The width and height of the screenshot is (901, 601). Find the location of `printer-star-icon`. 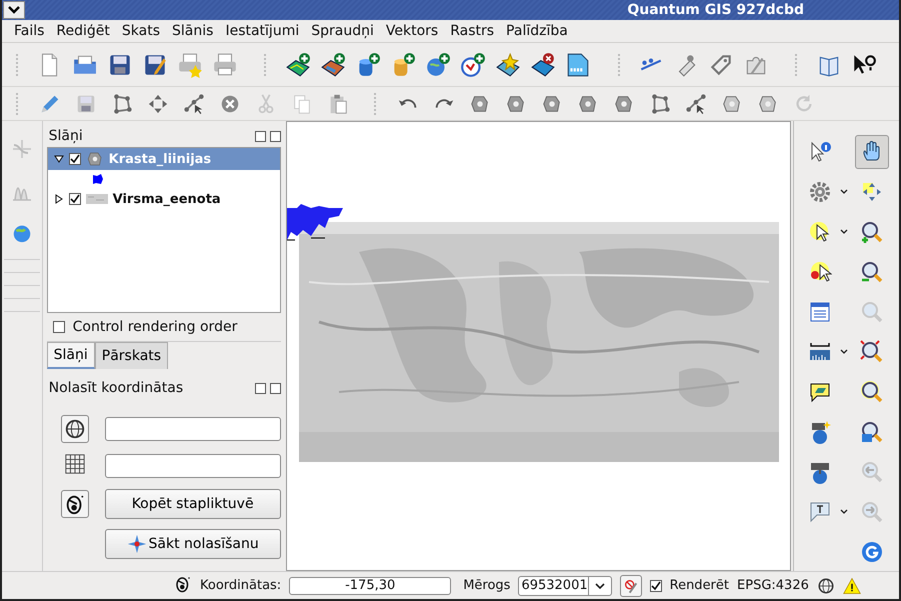

printer-star-icon is located at coordinates (189, 65).